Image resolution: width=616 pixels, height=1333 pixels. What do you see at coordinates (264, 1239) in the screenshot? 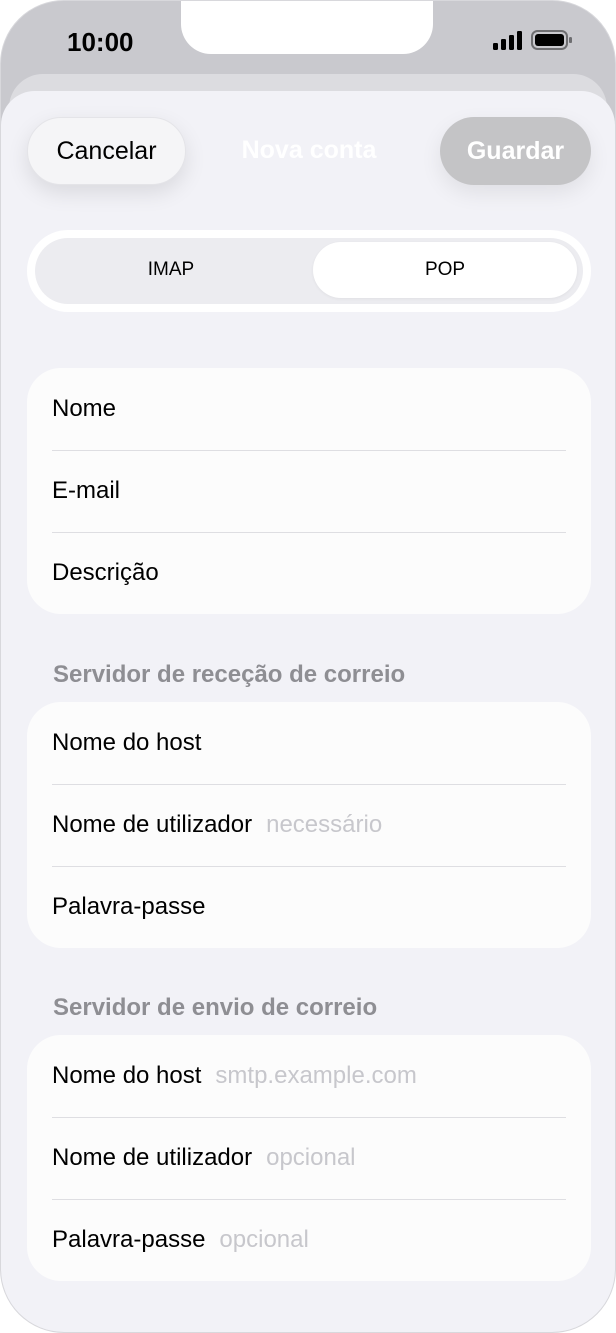
I see `outgoing-password-placeholder: opcional` at bounding box center [264, 1239].